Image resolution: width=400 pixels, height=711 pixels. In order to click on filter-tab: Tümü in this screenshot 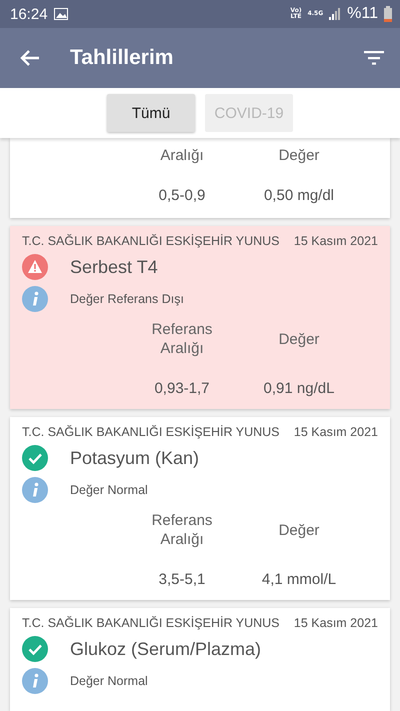, I will do `click(151, 113)`.